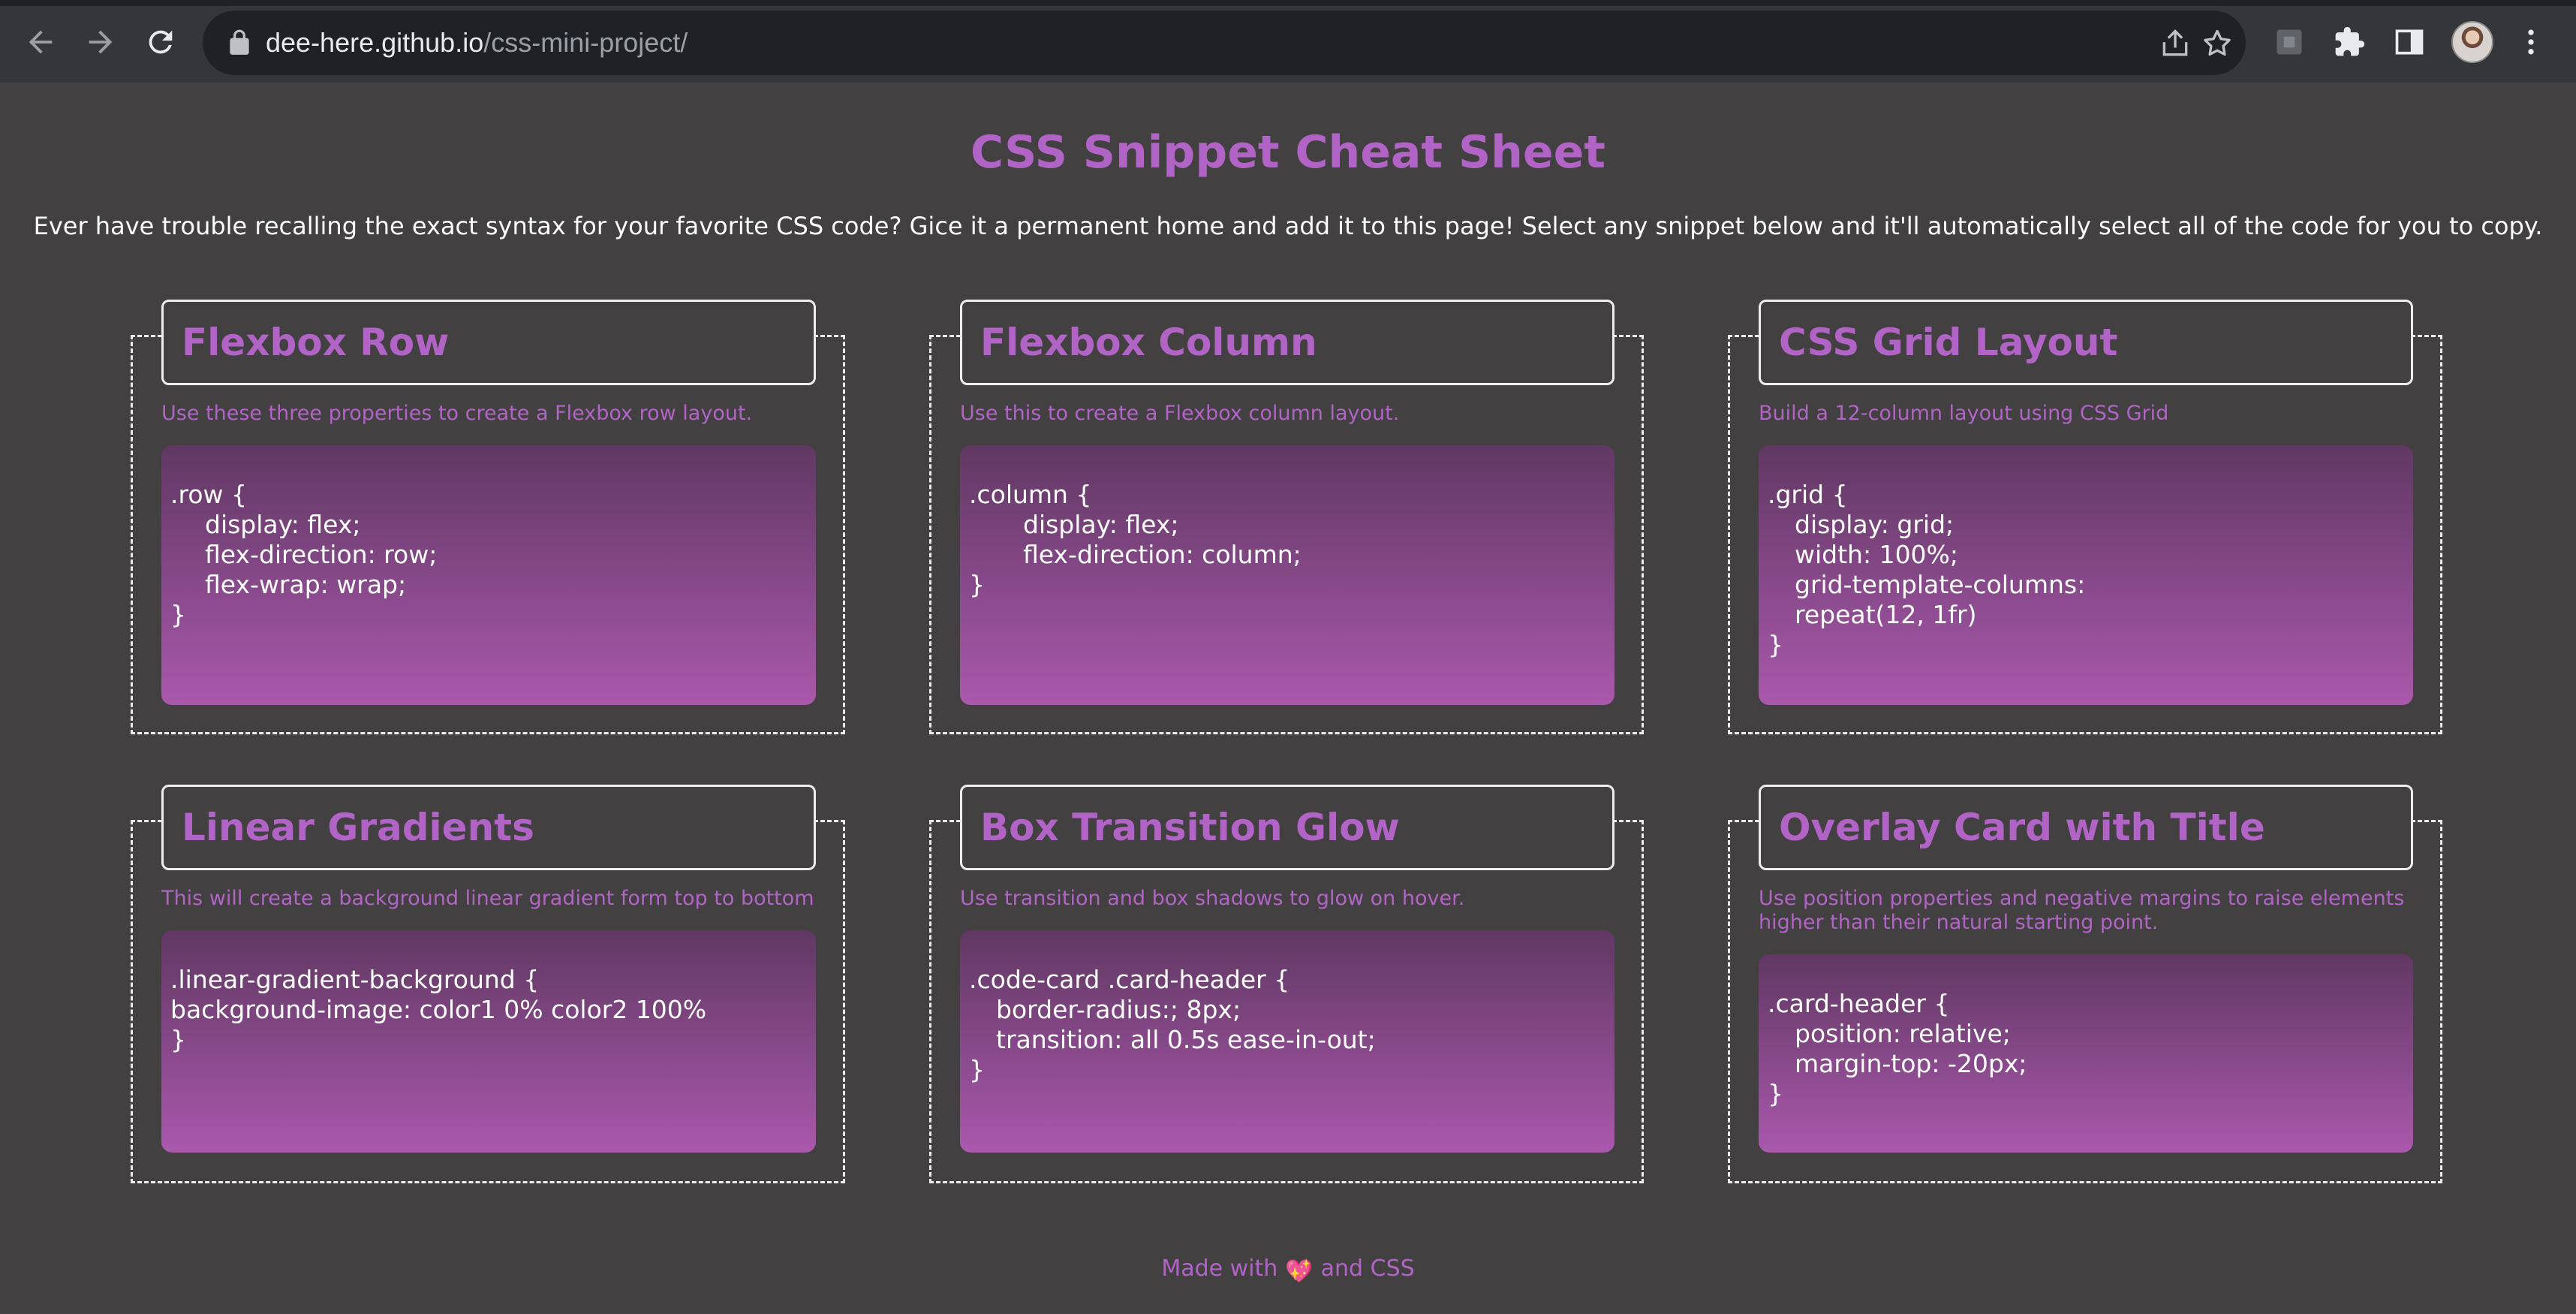 The image size is (2576, 1314). I want to click on code-line: background-image: color1 0% color2 100%, so click(438, 1010).